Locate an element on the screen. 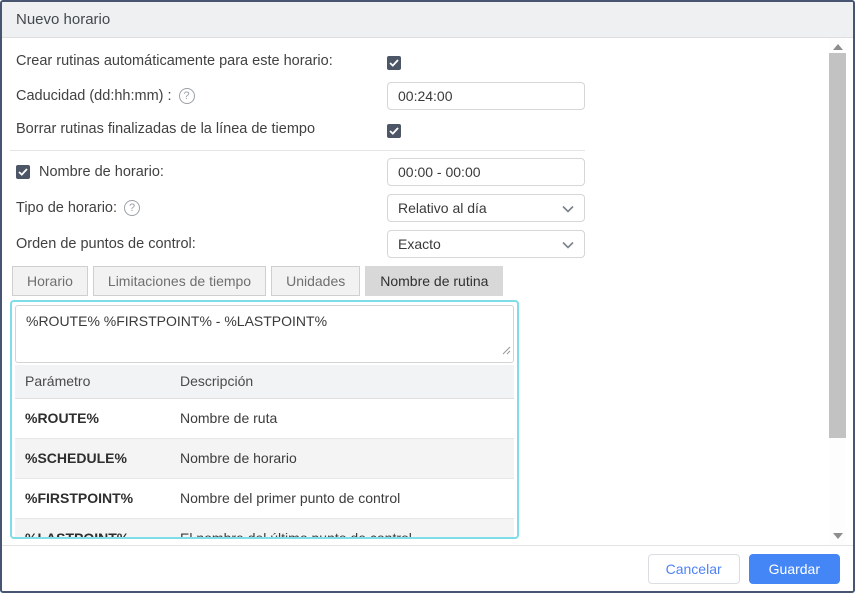  cancel-button: Cancelar is located at coordinates (693, 568).